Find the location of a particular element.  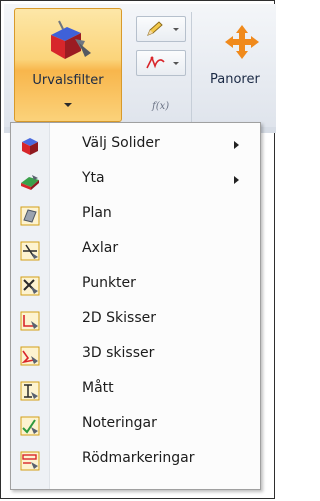

sketch-3d-icon is located at coordinates (30, 356).